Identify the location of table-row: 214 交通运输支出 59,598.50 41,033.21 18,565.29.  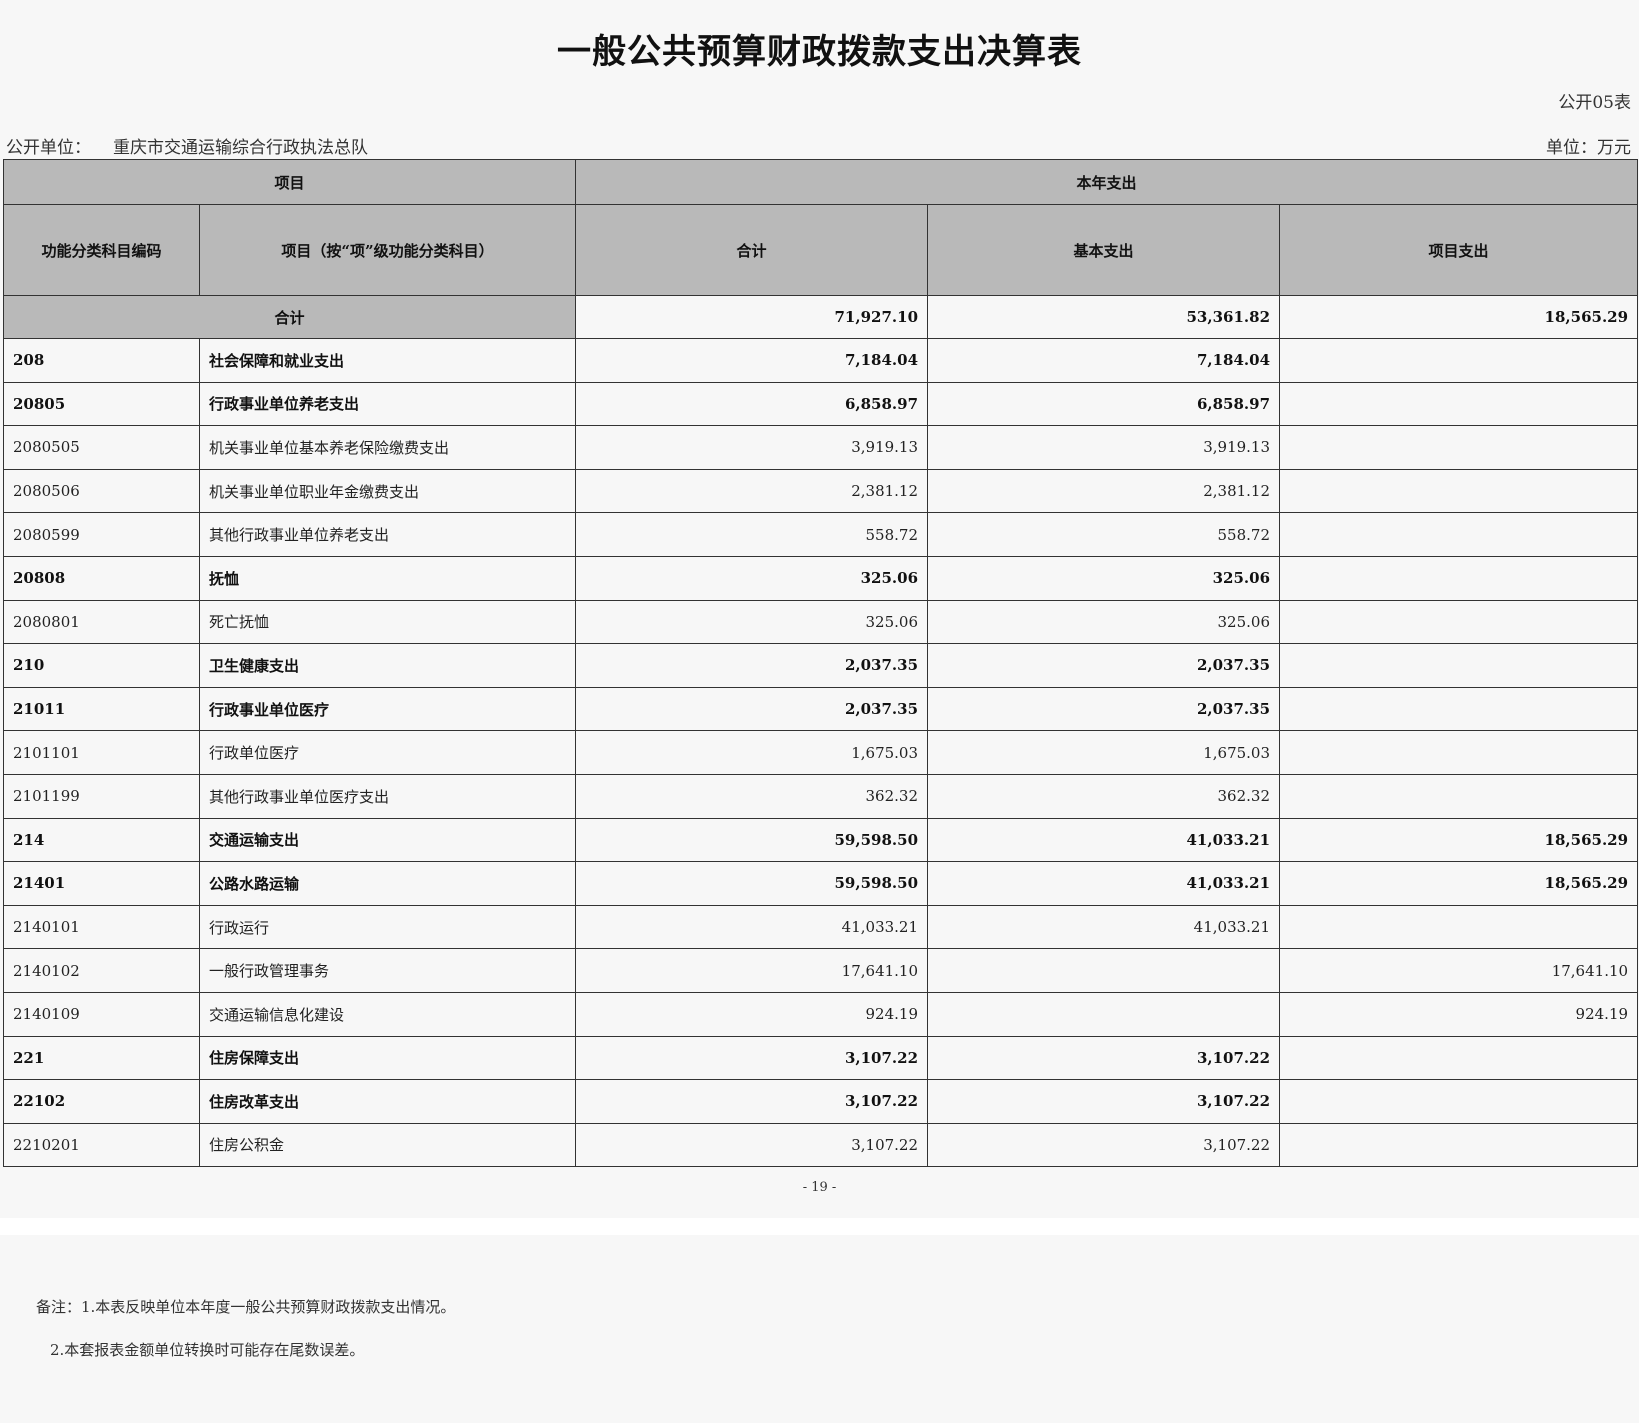
(821, 840).